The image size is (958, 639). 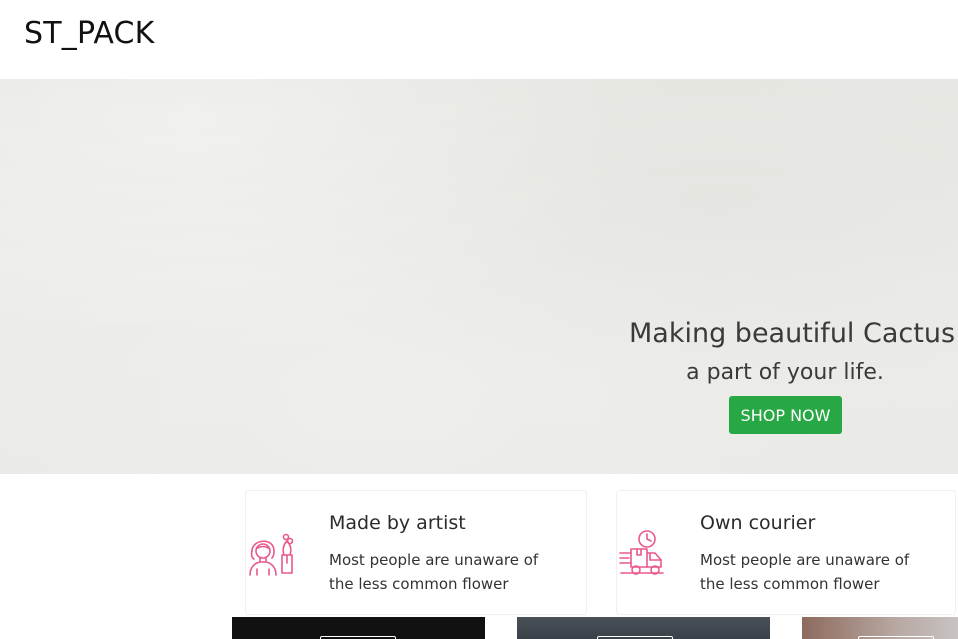 What do you see at coordinates (89, 33) in the screenshot?
I see `brand-logo-link: ST_PACK` at bounding box center [89, 33].